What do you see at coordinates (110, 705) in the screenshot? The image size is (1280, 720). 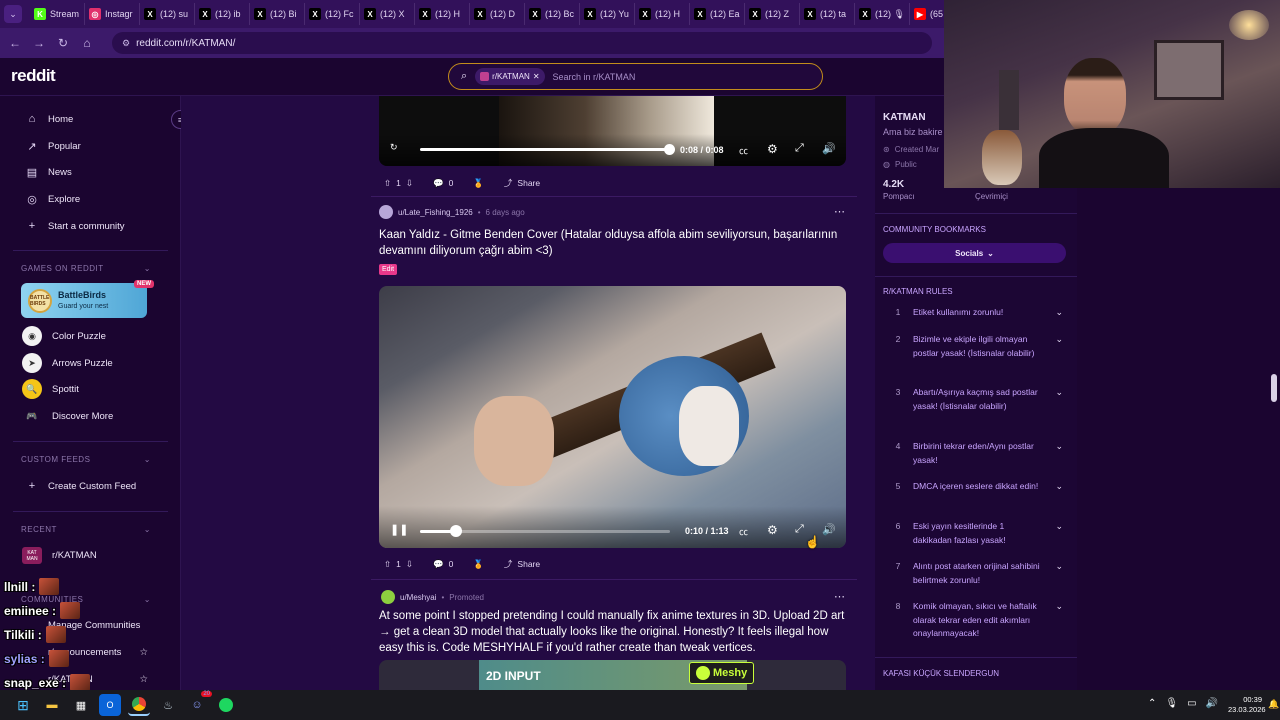 I see `outlook-icon: O` at bounding box center [110, 705].